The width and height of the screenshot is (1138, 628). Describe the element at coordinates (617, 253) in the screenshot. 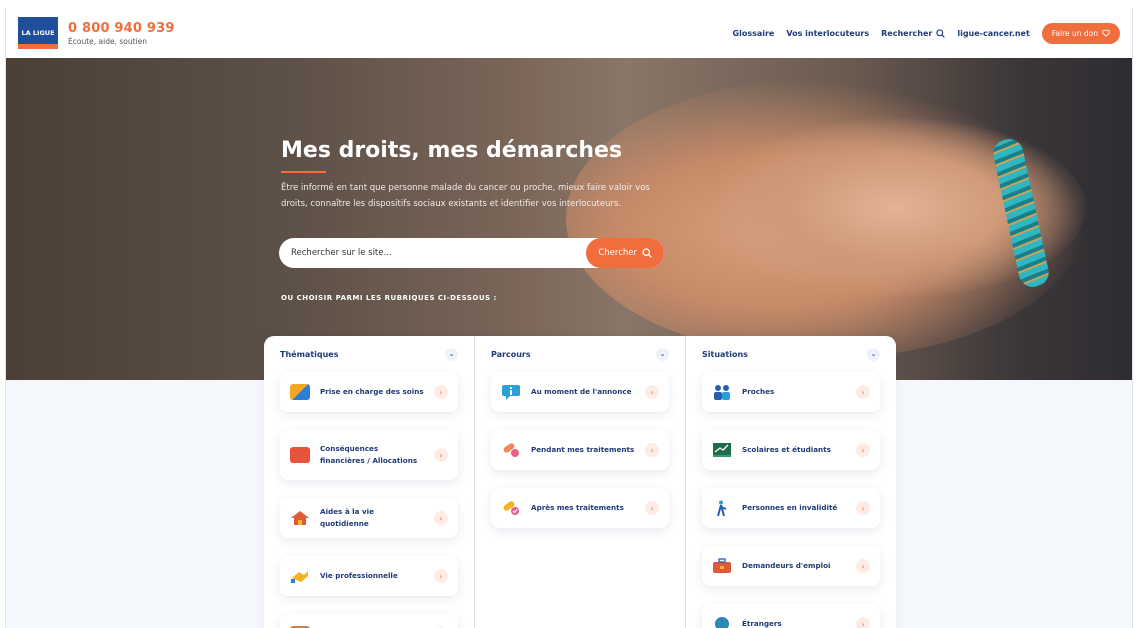

I see `search-button-label: Chercher` at that location.